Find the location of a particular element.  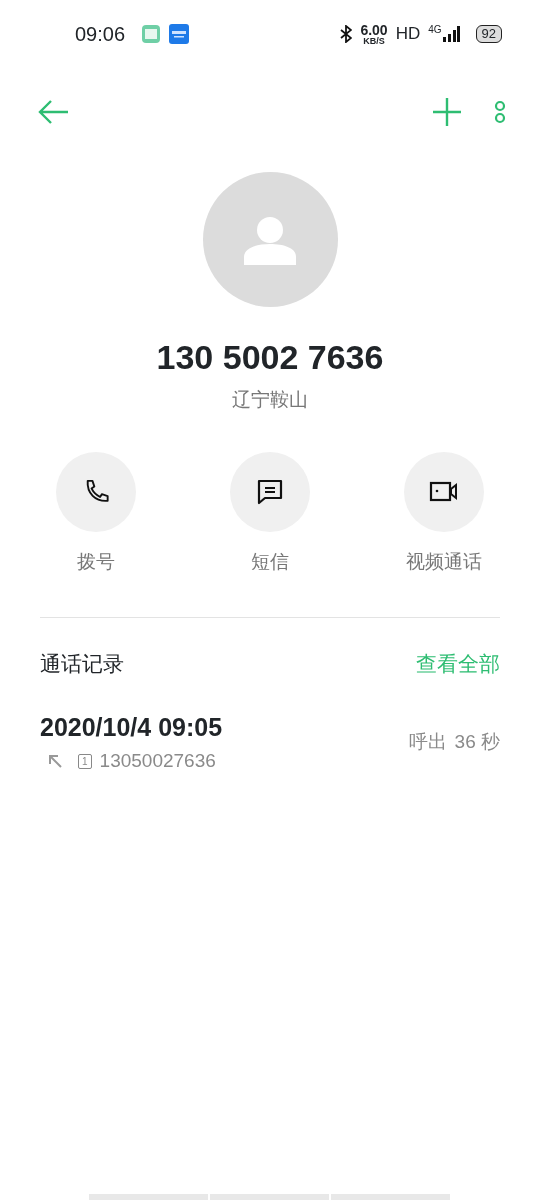

battery-level: 92 is located at coordinates (488, 34).